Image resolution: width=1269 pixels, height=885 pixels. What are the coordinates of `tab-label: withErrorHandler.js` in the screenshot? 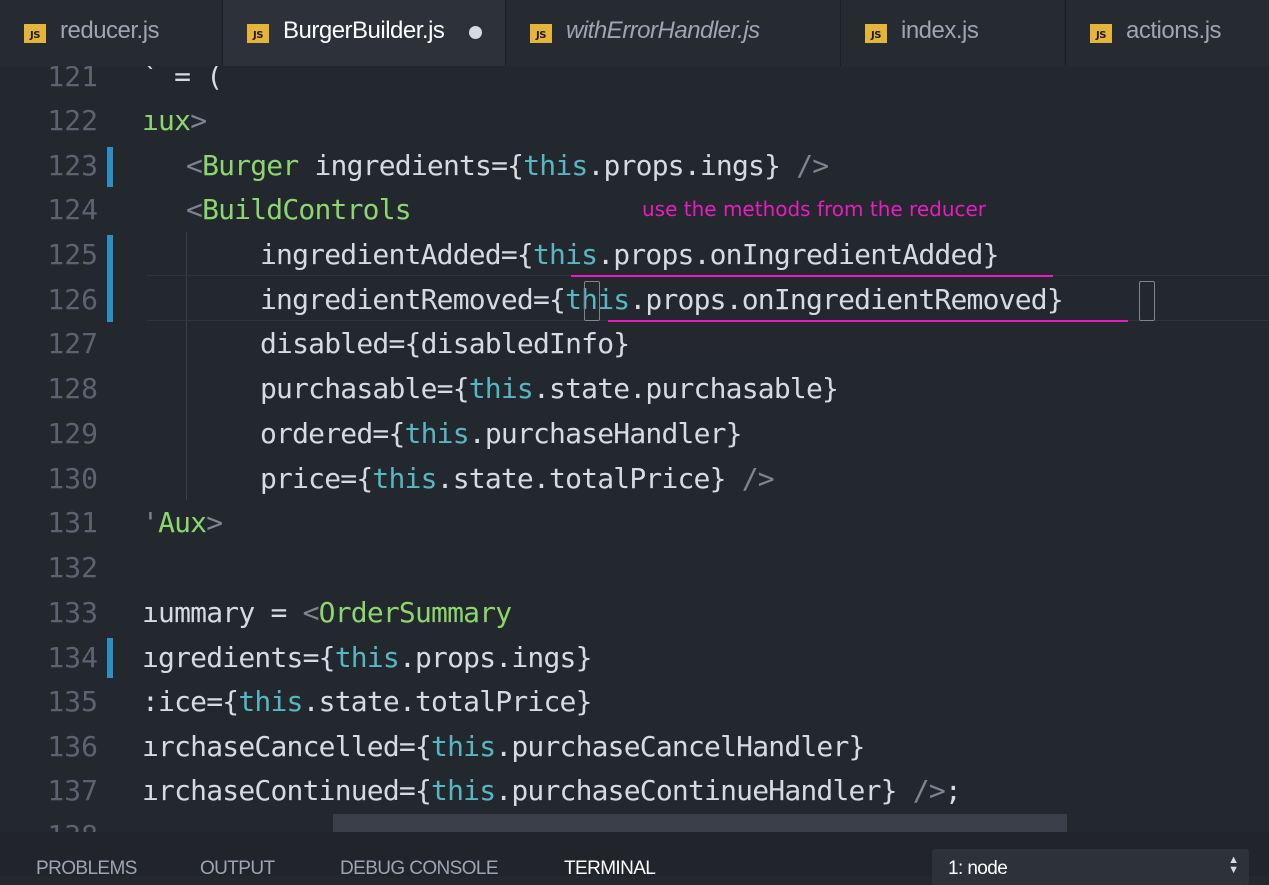 It's located at (663, 30).